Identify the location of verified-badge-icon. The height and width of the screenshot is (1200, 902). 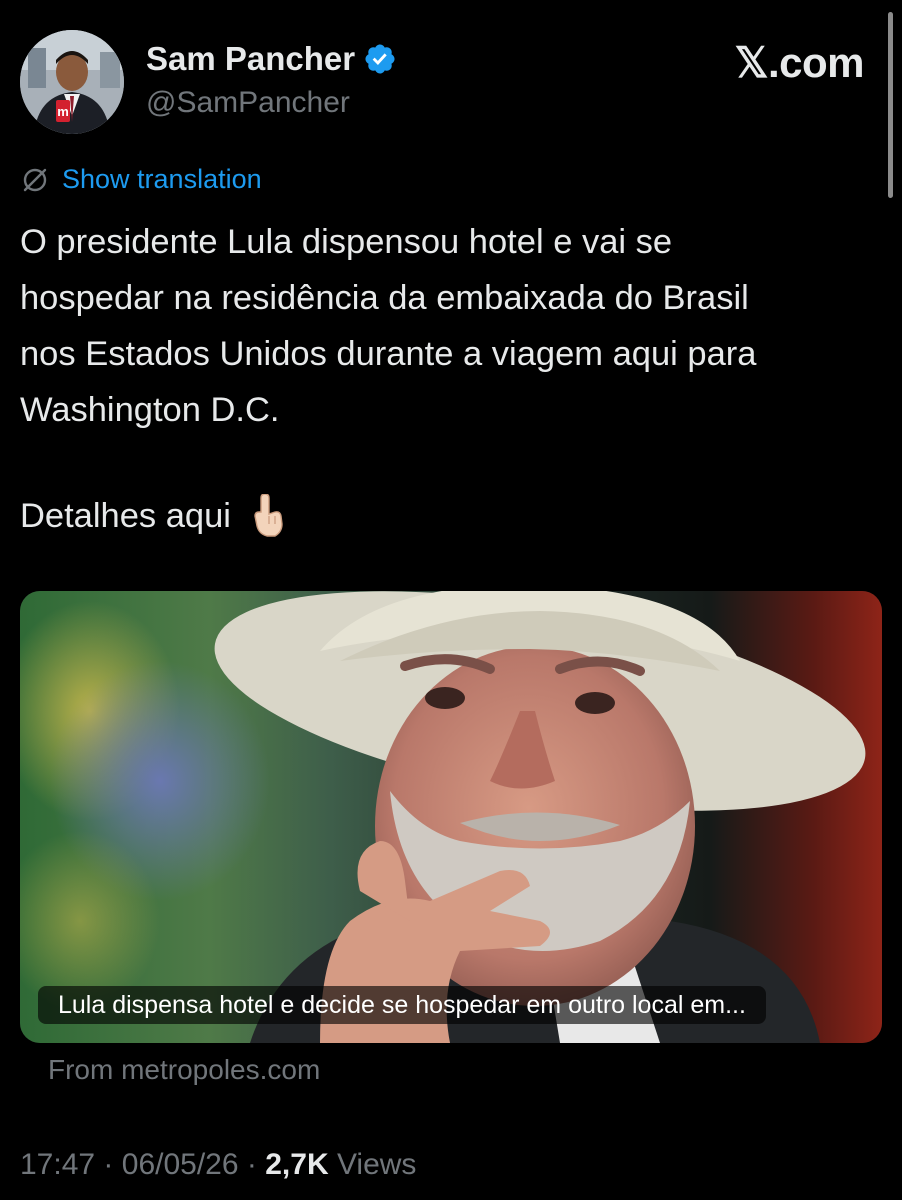
(380, 59).